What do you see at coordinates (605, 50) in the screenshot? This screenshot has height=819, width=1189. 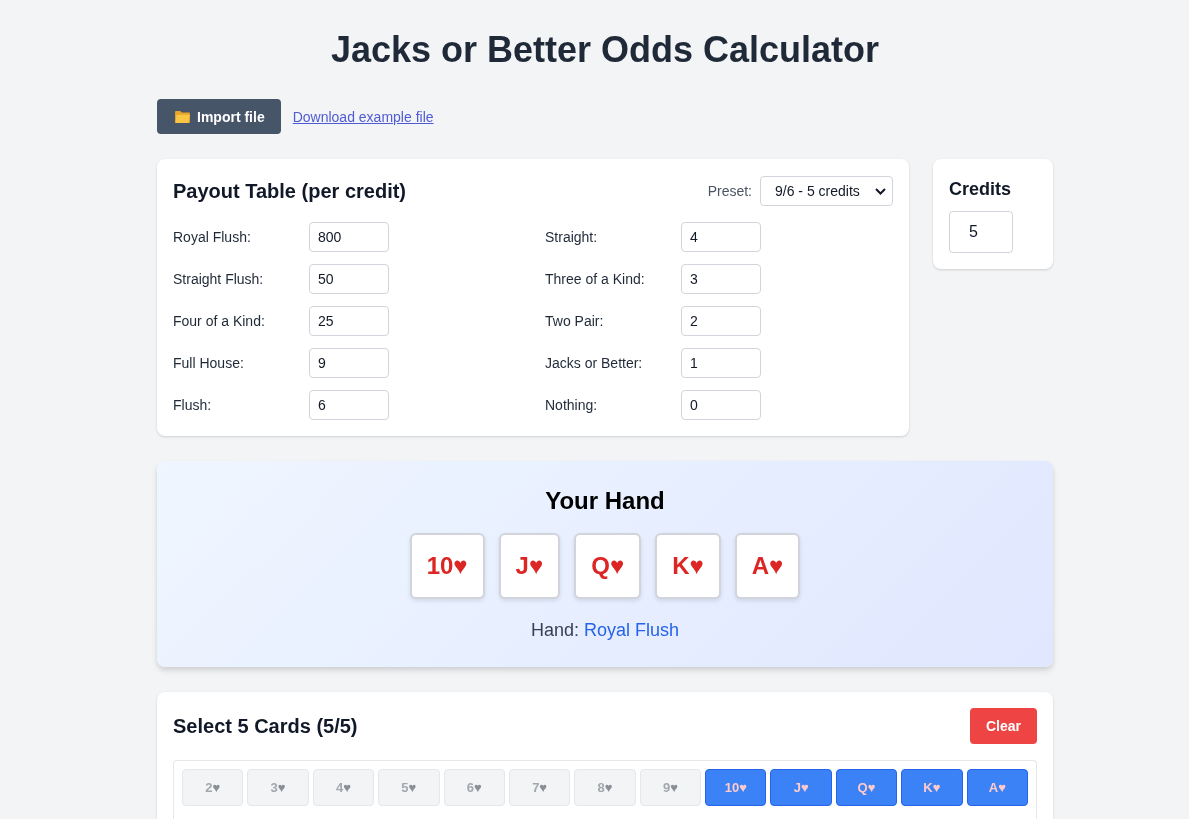 I see `page-title: Jacks or Better Odds Calculator` at bounding box center [605, 50].